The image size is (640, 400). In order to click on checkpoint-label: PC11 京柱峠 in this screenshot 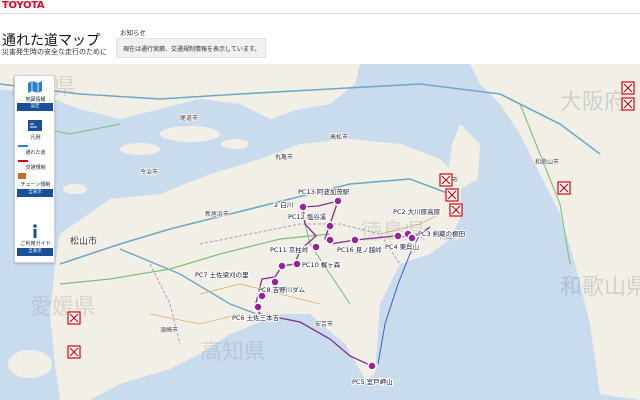, I will do `click(289, 249)`.